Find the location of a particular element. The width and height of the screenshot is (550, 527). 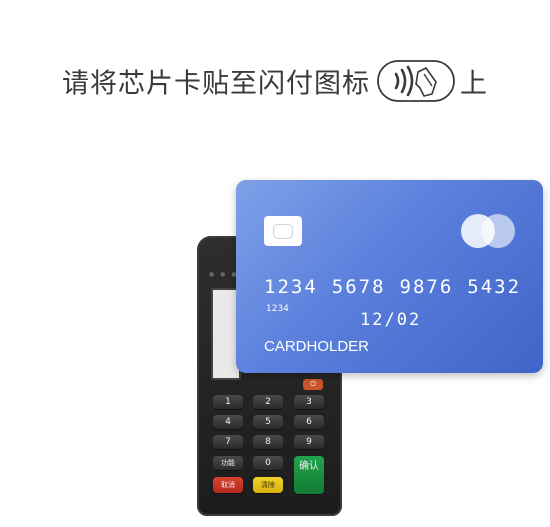

key-7: 7 is located at coordinates (228, 442).